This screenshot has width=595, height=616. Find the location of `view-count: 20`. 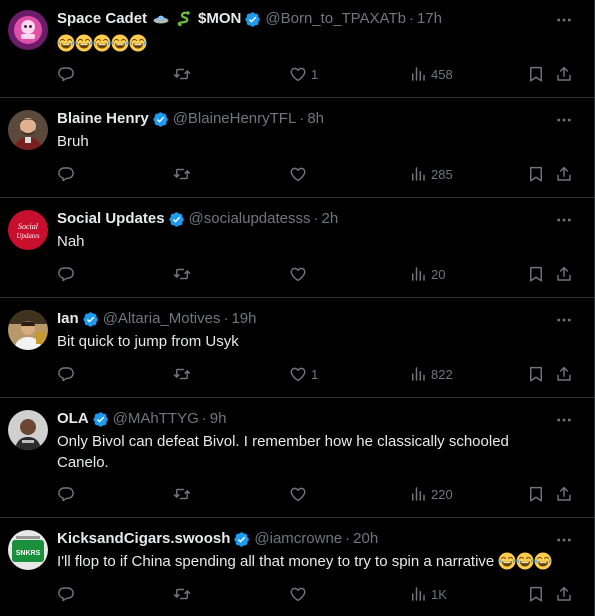

view-count: 20 is located at coordinates (438, 274).